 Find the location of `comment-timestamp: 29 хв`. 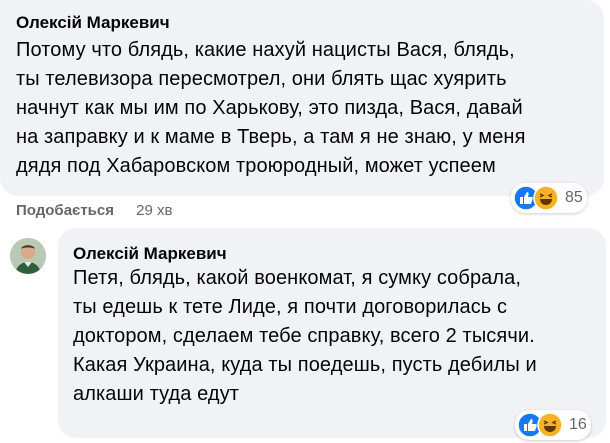

comment-timestamp: 29 хв is located at coordinates (154, 210).